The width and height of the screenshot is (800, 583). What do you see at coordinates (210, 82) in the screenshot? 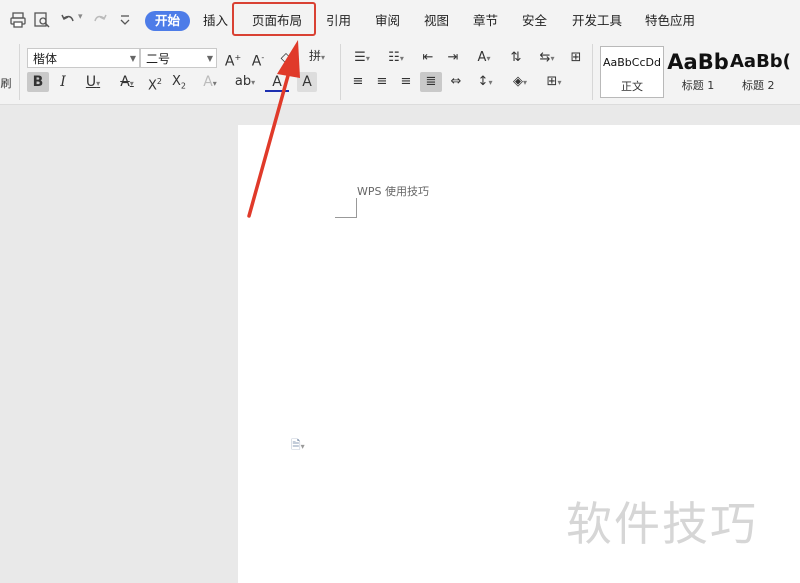
I see `text-effect-icon: A▾` at bounding box center [210, 82].